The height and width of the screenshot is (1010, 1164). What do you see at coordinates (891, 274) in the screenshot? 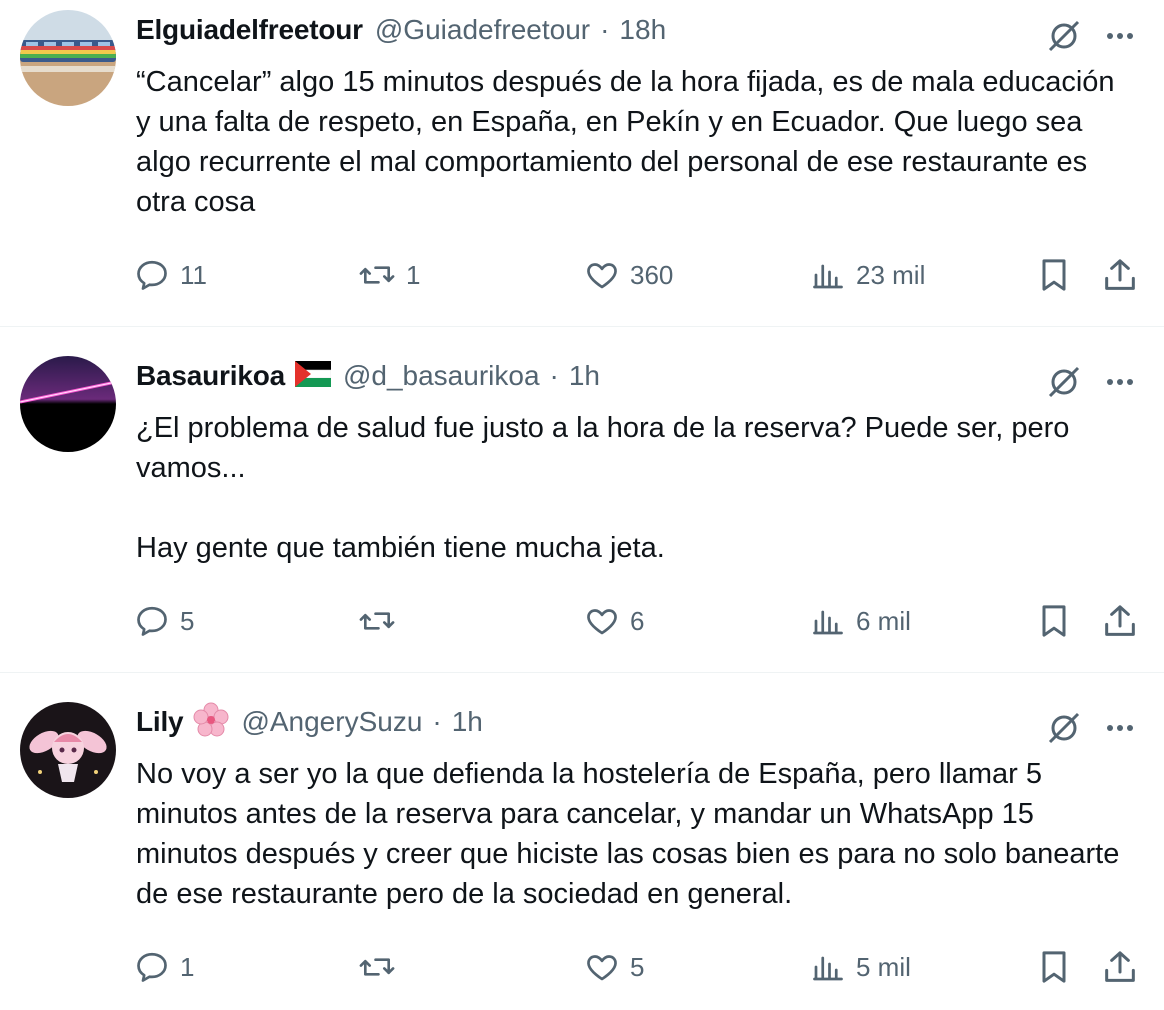
I see `view-count: 23 mil` at bounding box center [891, 274].